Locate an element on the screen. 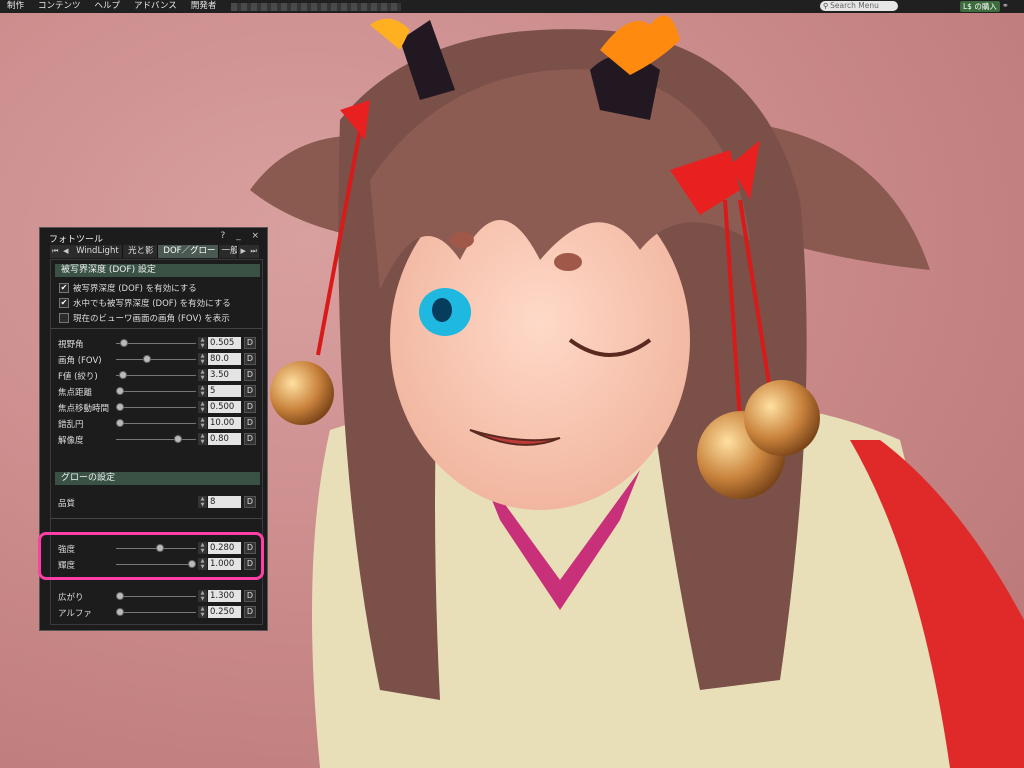  setting-label: 輝度 is located at coordinates (67, 566).